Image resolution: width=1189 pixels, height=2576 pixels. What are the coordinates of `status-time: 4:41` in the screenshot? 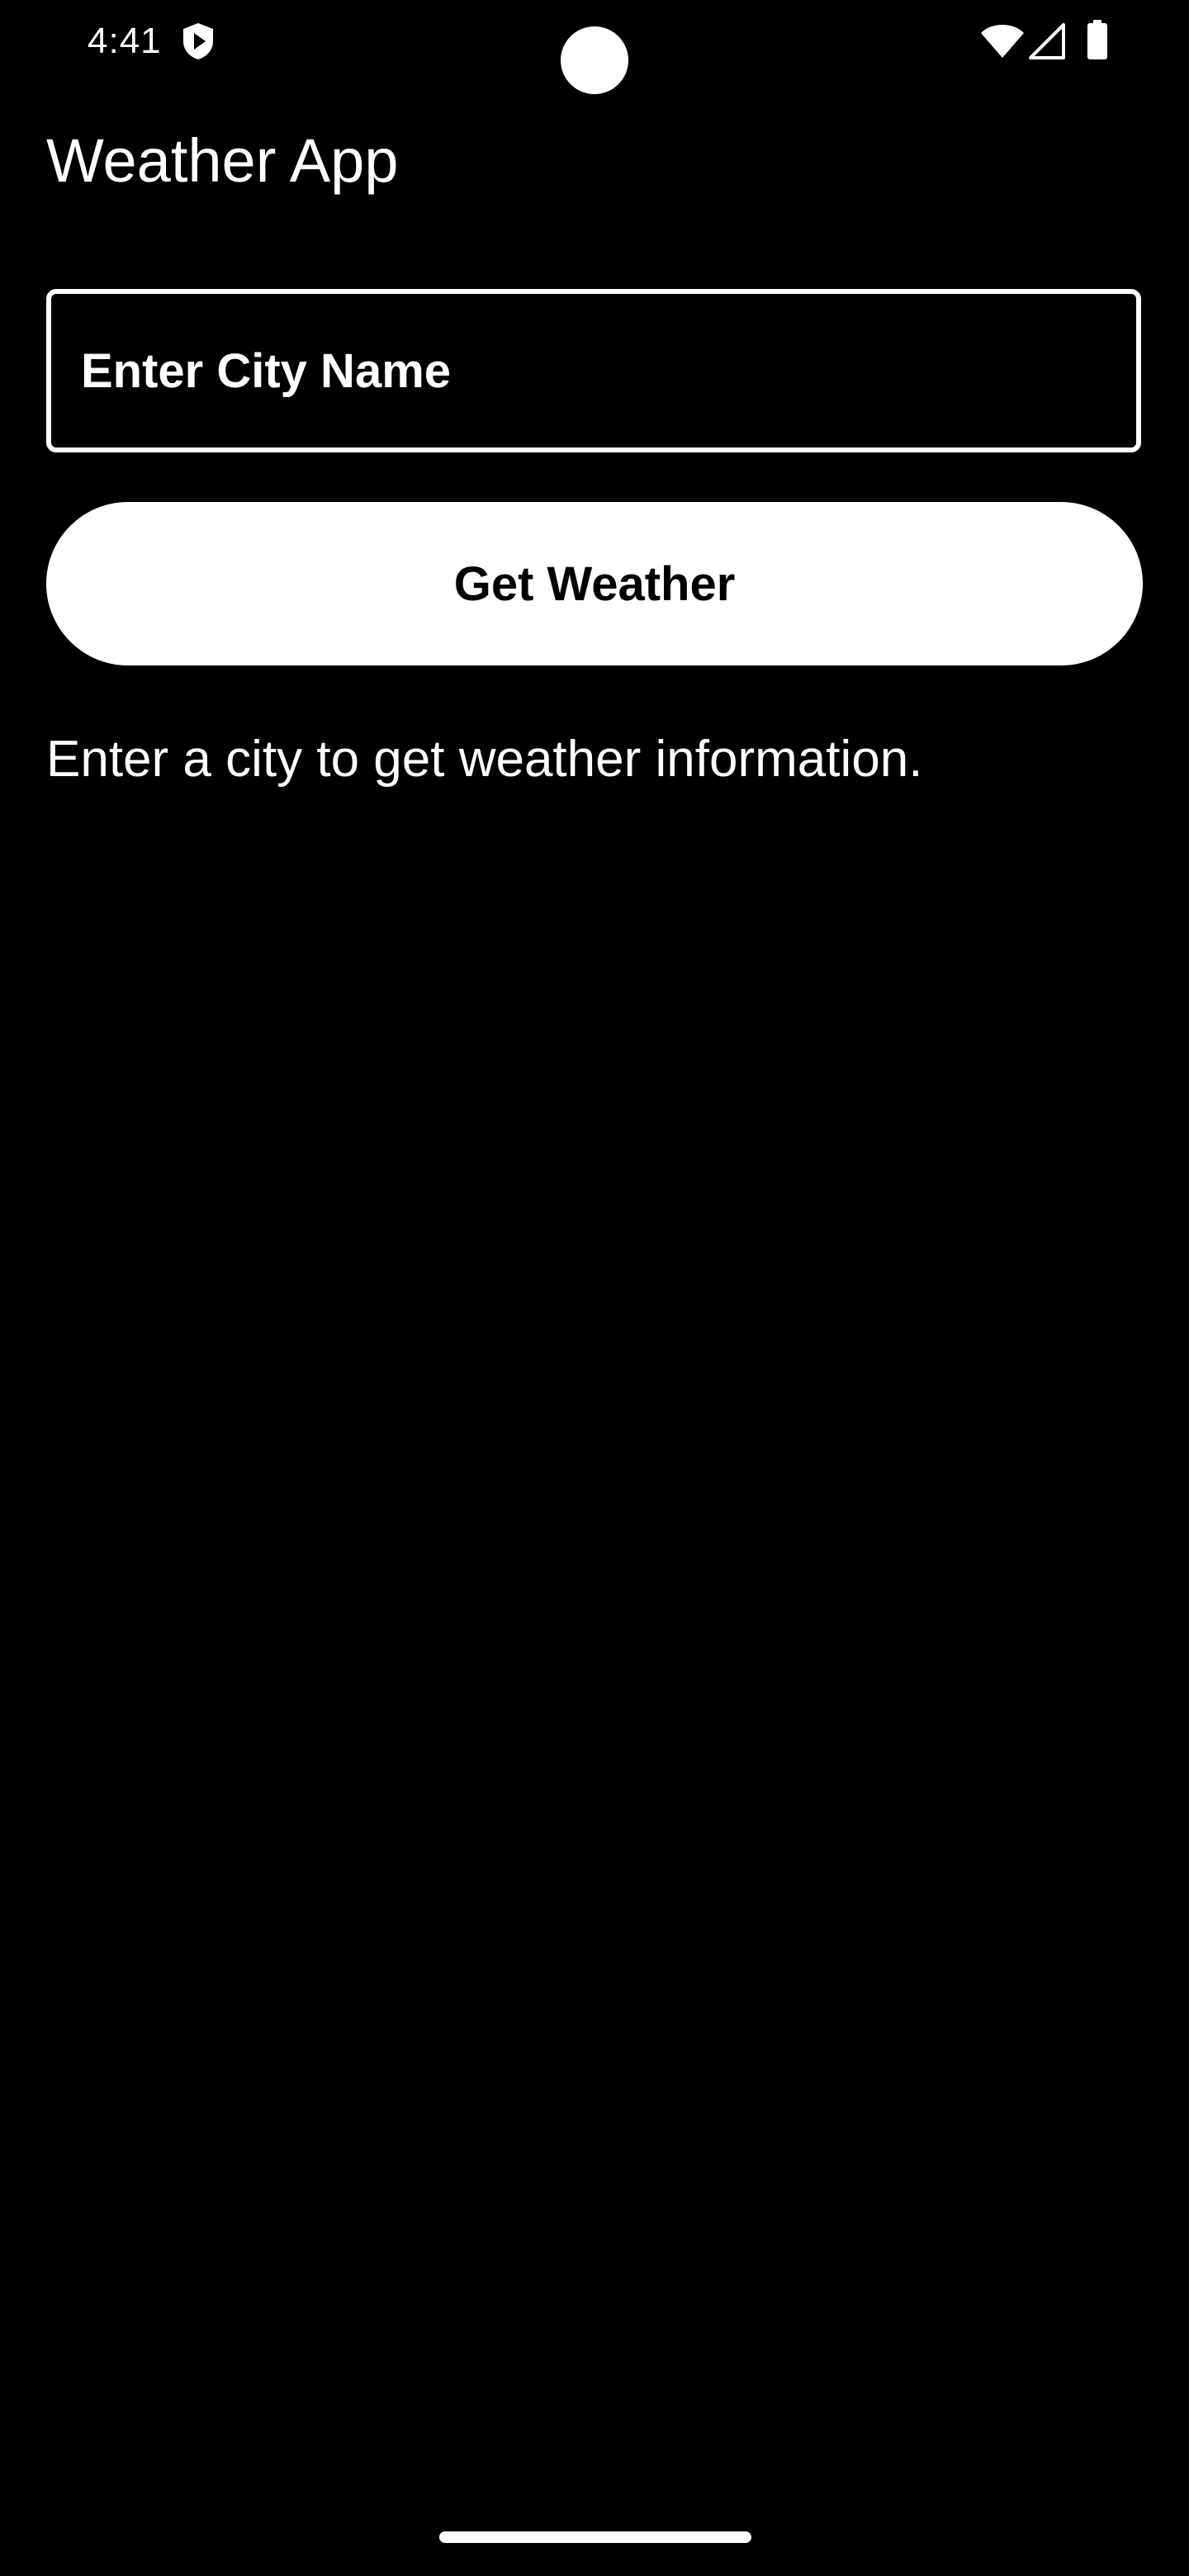 It's located at (125, 41).